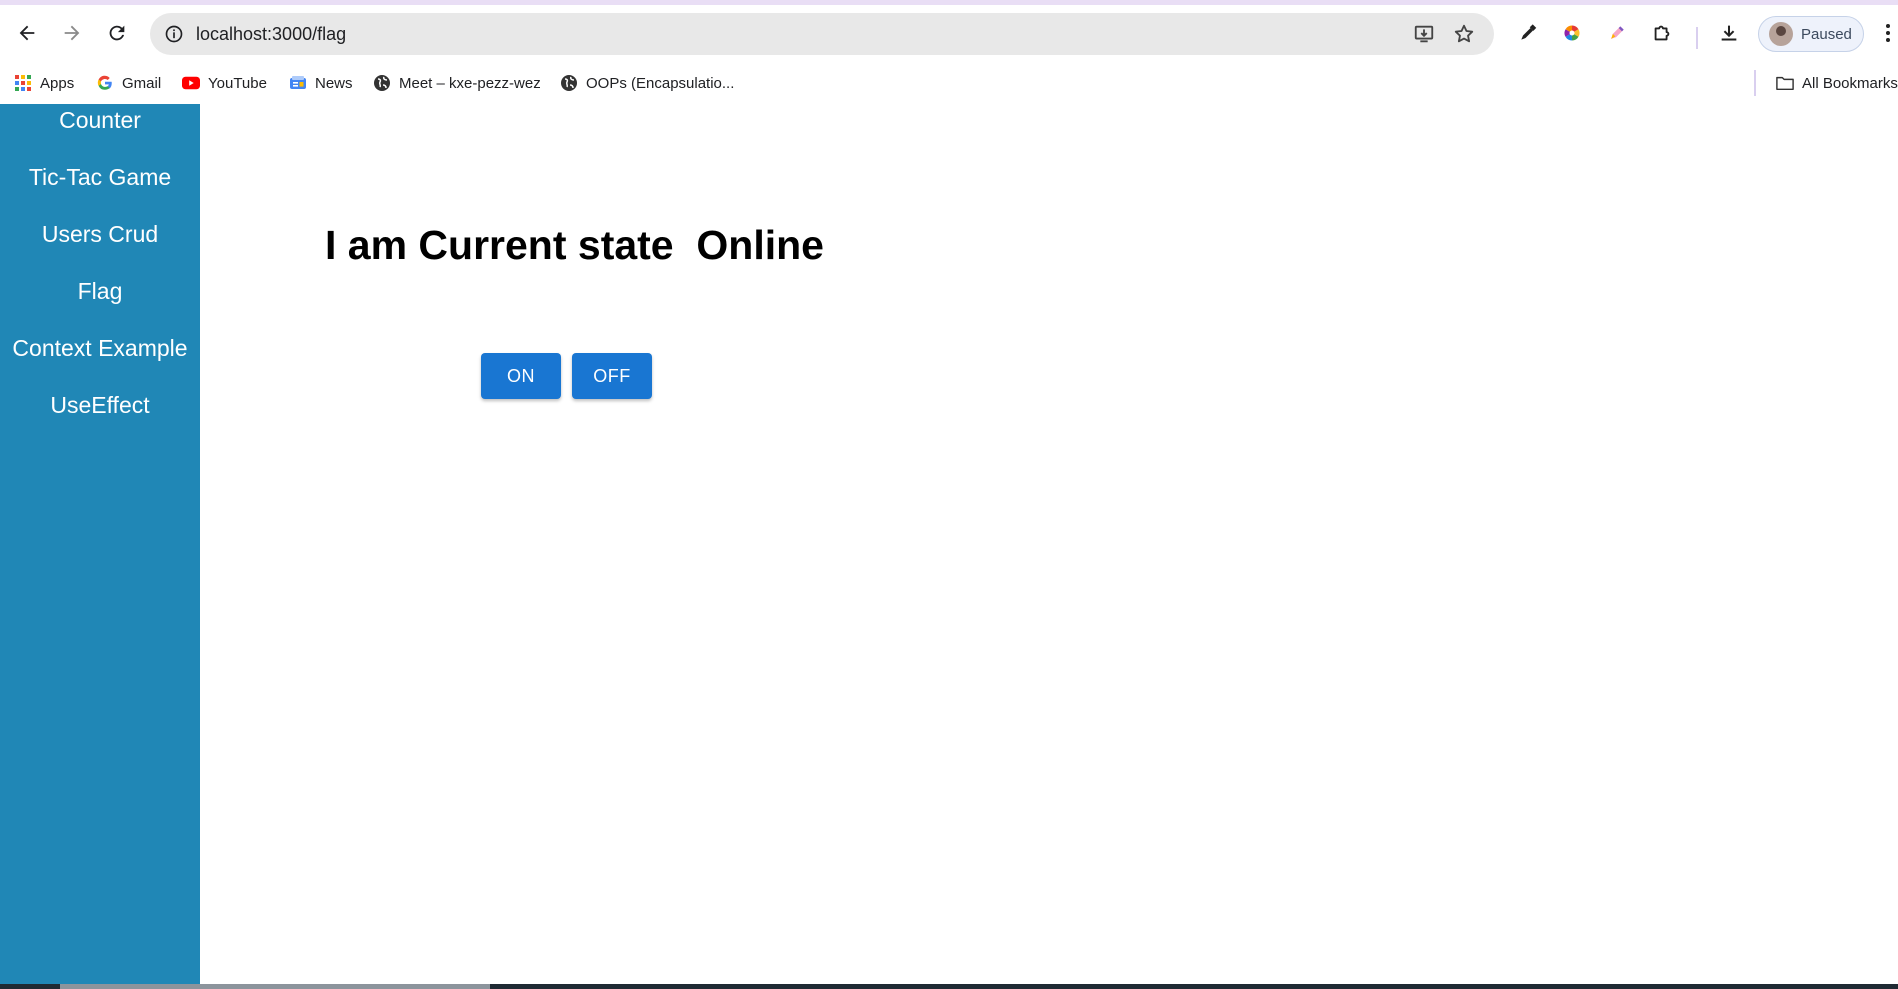 The height and width of the screenshot is (989, 1898). I want to click on bookmark-label: Meet – kxe-pezz-wez, so click(470, 83).